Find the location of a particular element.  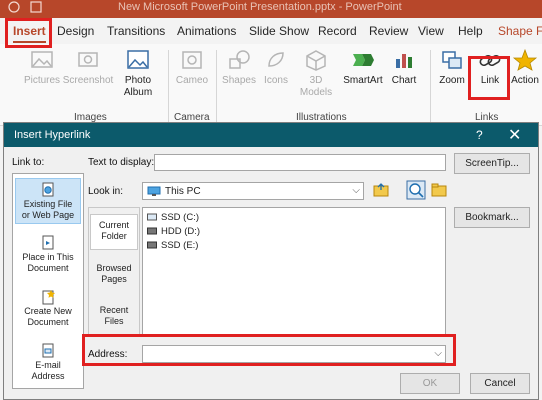

shapes-button: Shapes is located at coordinates (239, 67).